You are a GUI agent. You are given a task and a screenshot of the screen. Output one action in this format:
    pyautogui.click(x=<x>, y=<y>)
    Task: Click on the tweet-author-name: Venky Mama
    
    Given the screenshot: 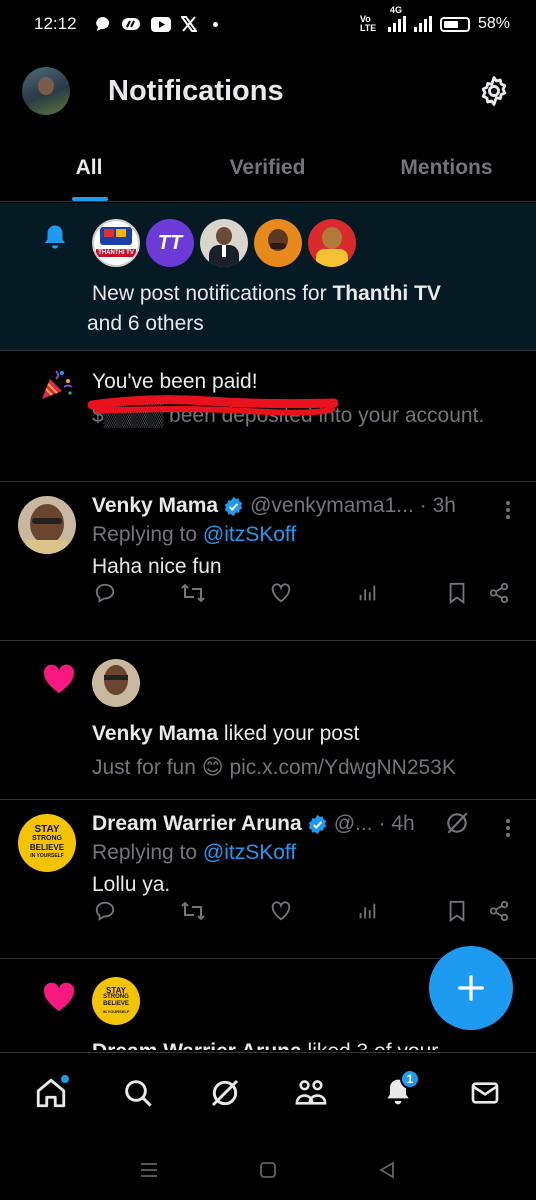 What is the action you would take?
    pyautogui.click(x=155, y=506)
    